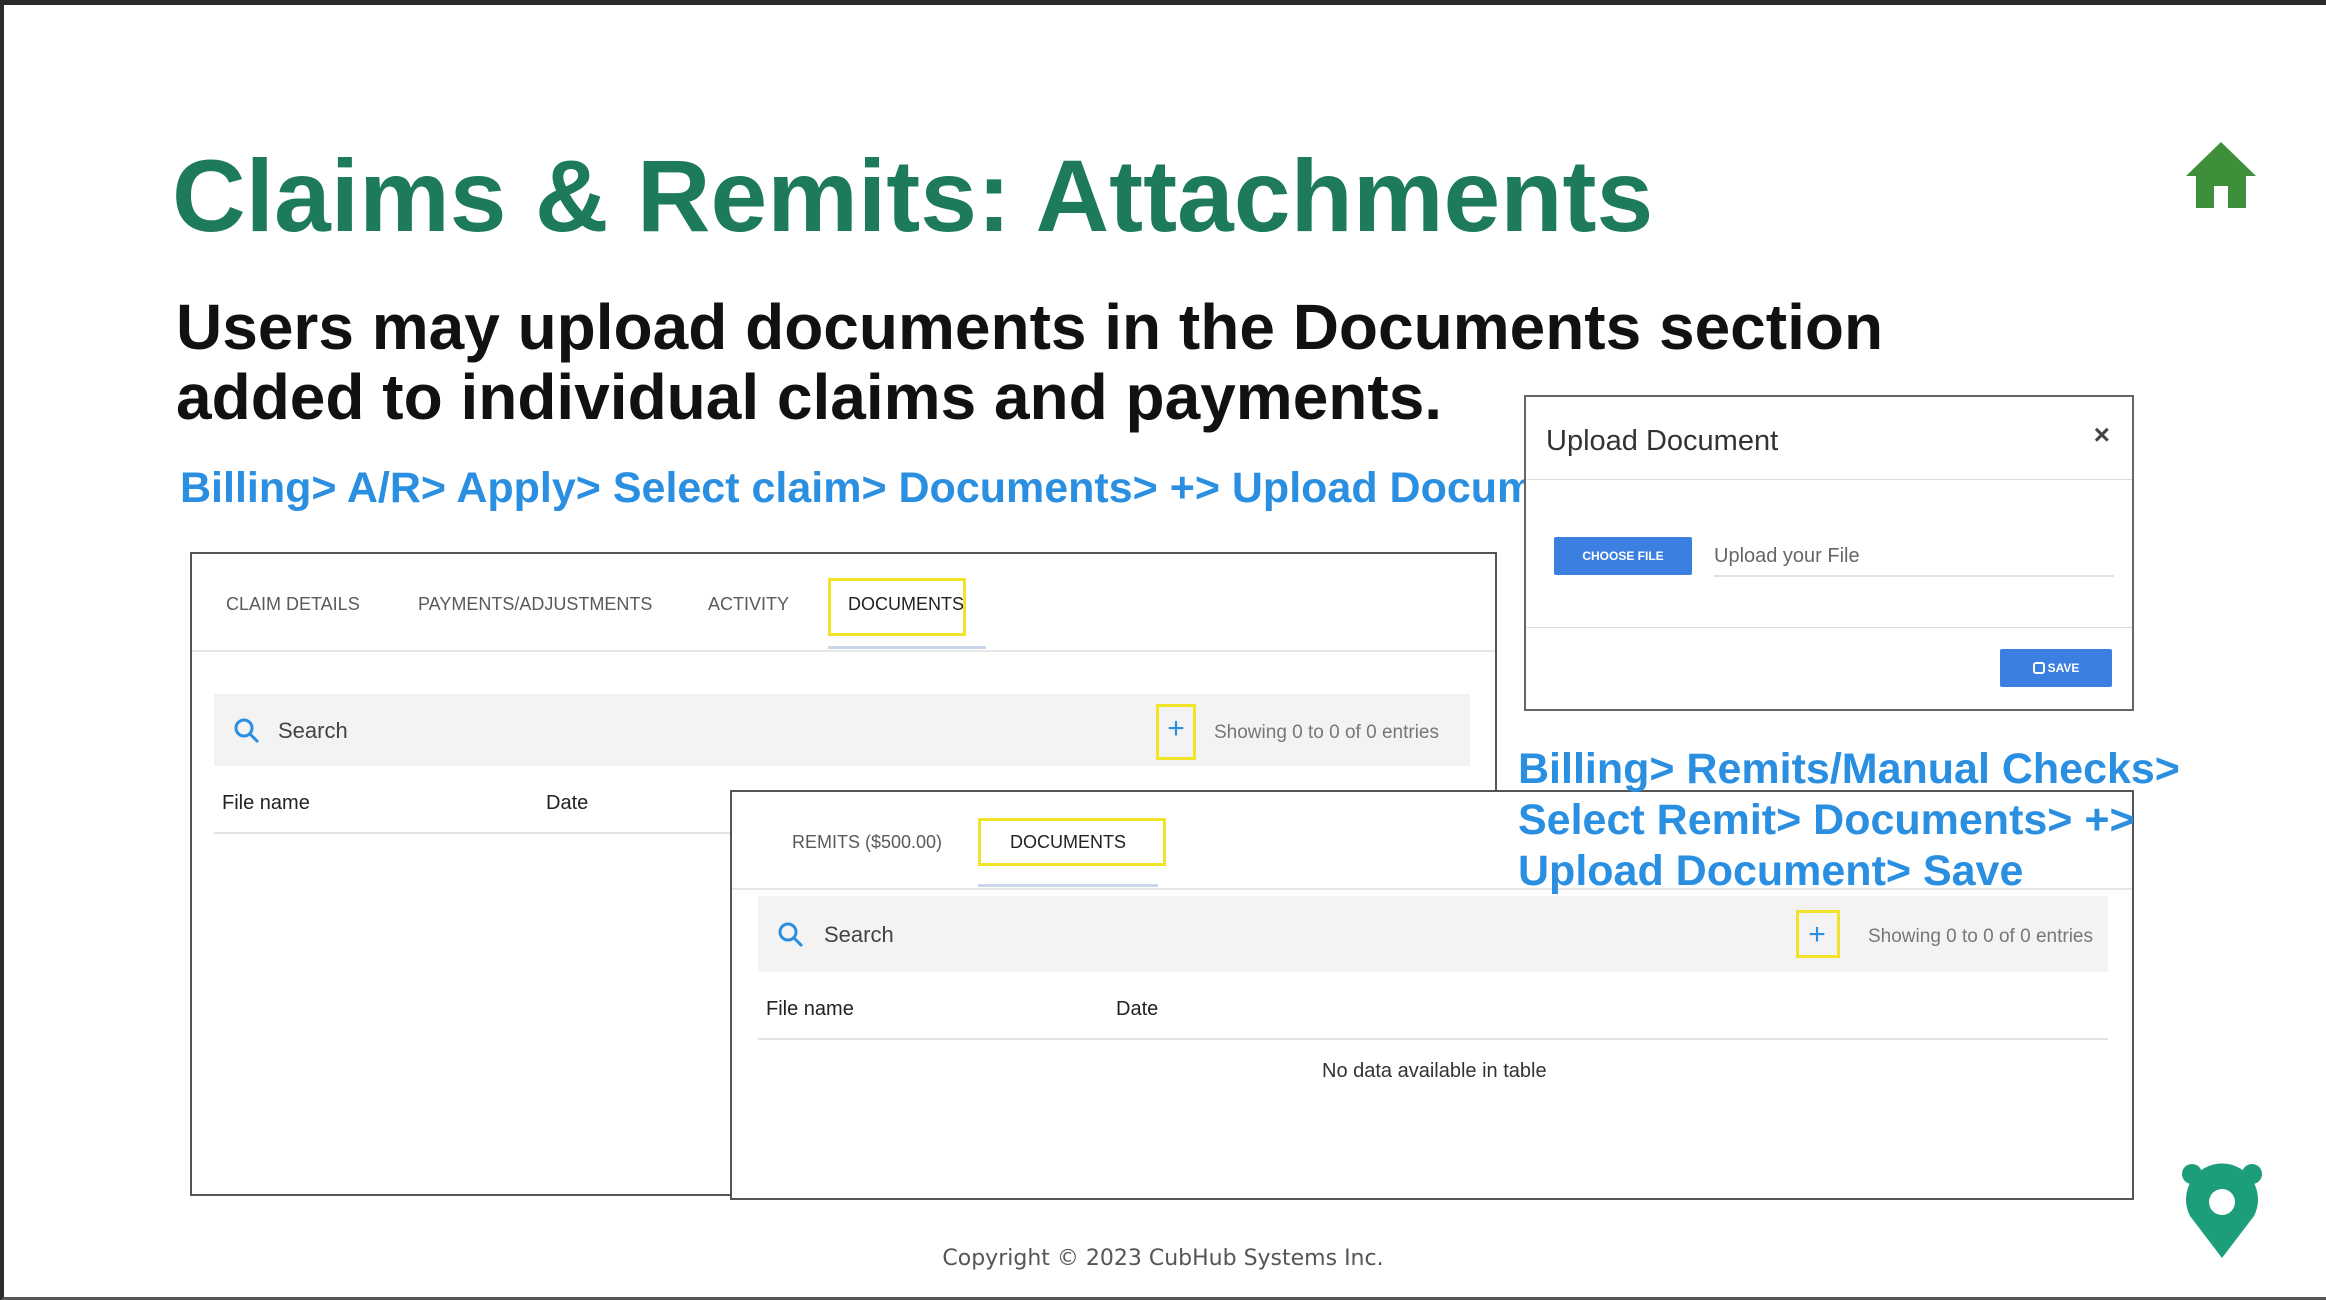  Describe the element at coordinates (2102, 435) in the screenshot. I see `close-icon: ×` at that location.